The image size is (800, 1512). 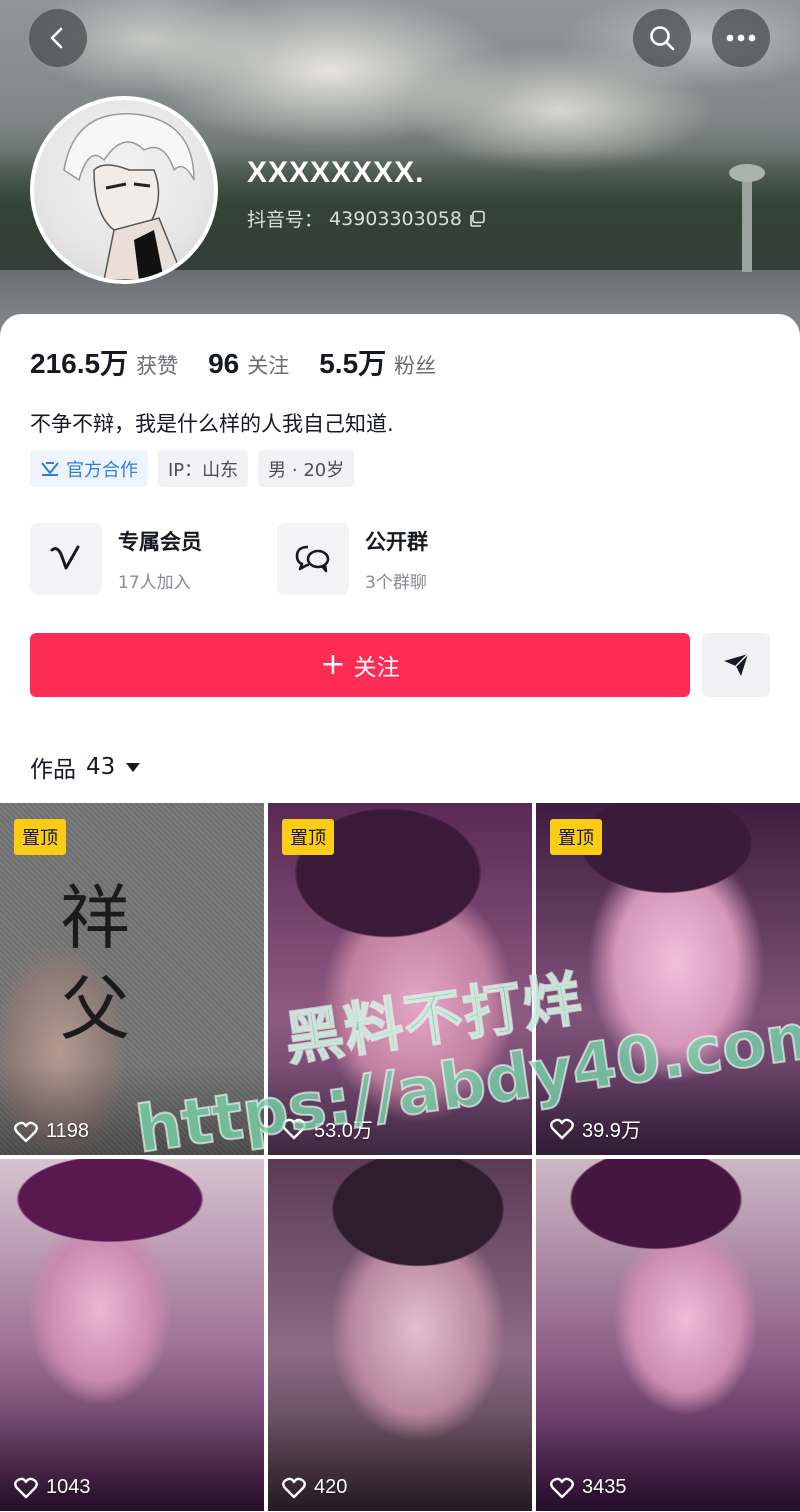 What do you see at coordinates (395, 218) in the screenshot?
I see `uid-value: 43903303058` at bounding box center [395, 218].